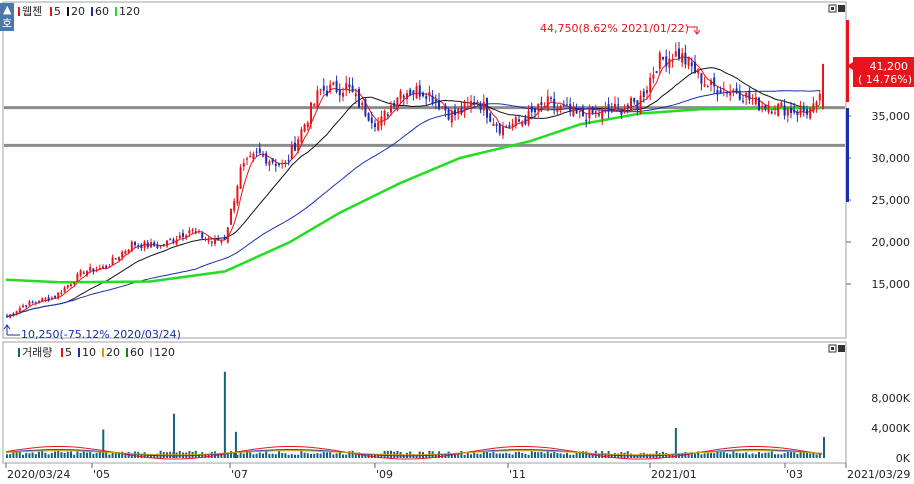  Describe the element at coordinates (841, 8) in the screenshot. I see `price-pane-close-icon` at that location.